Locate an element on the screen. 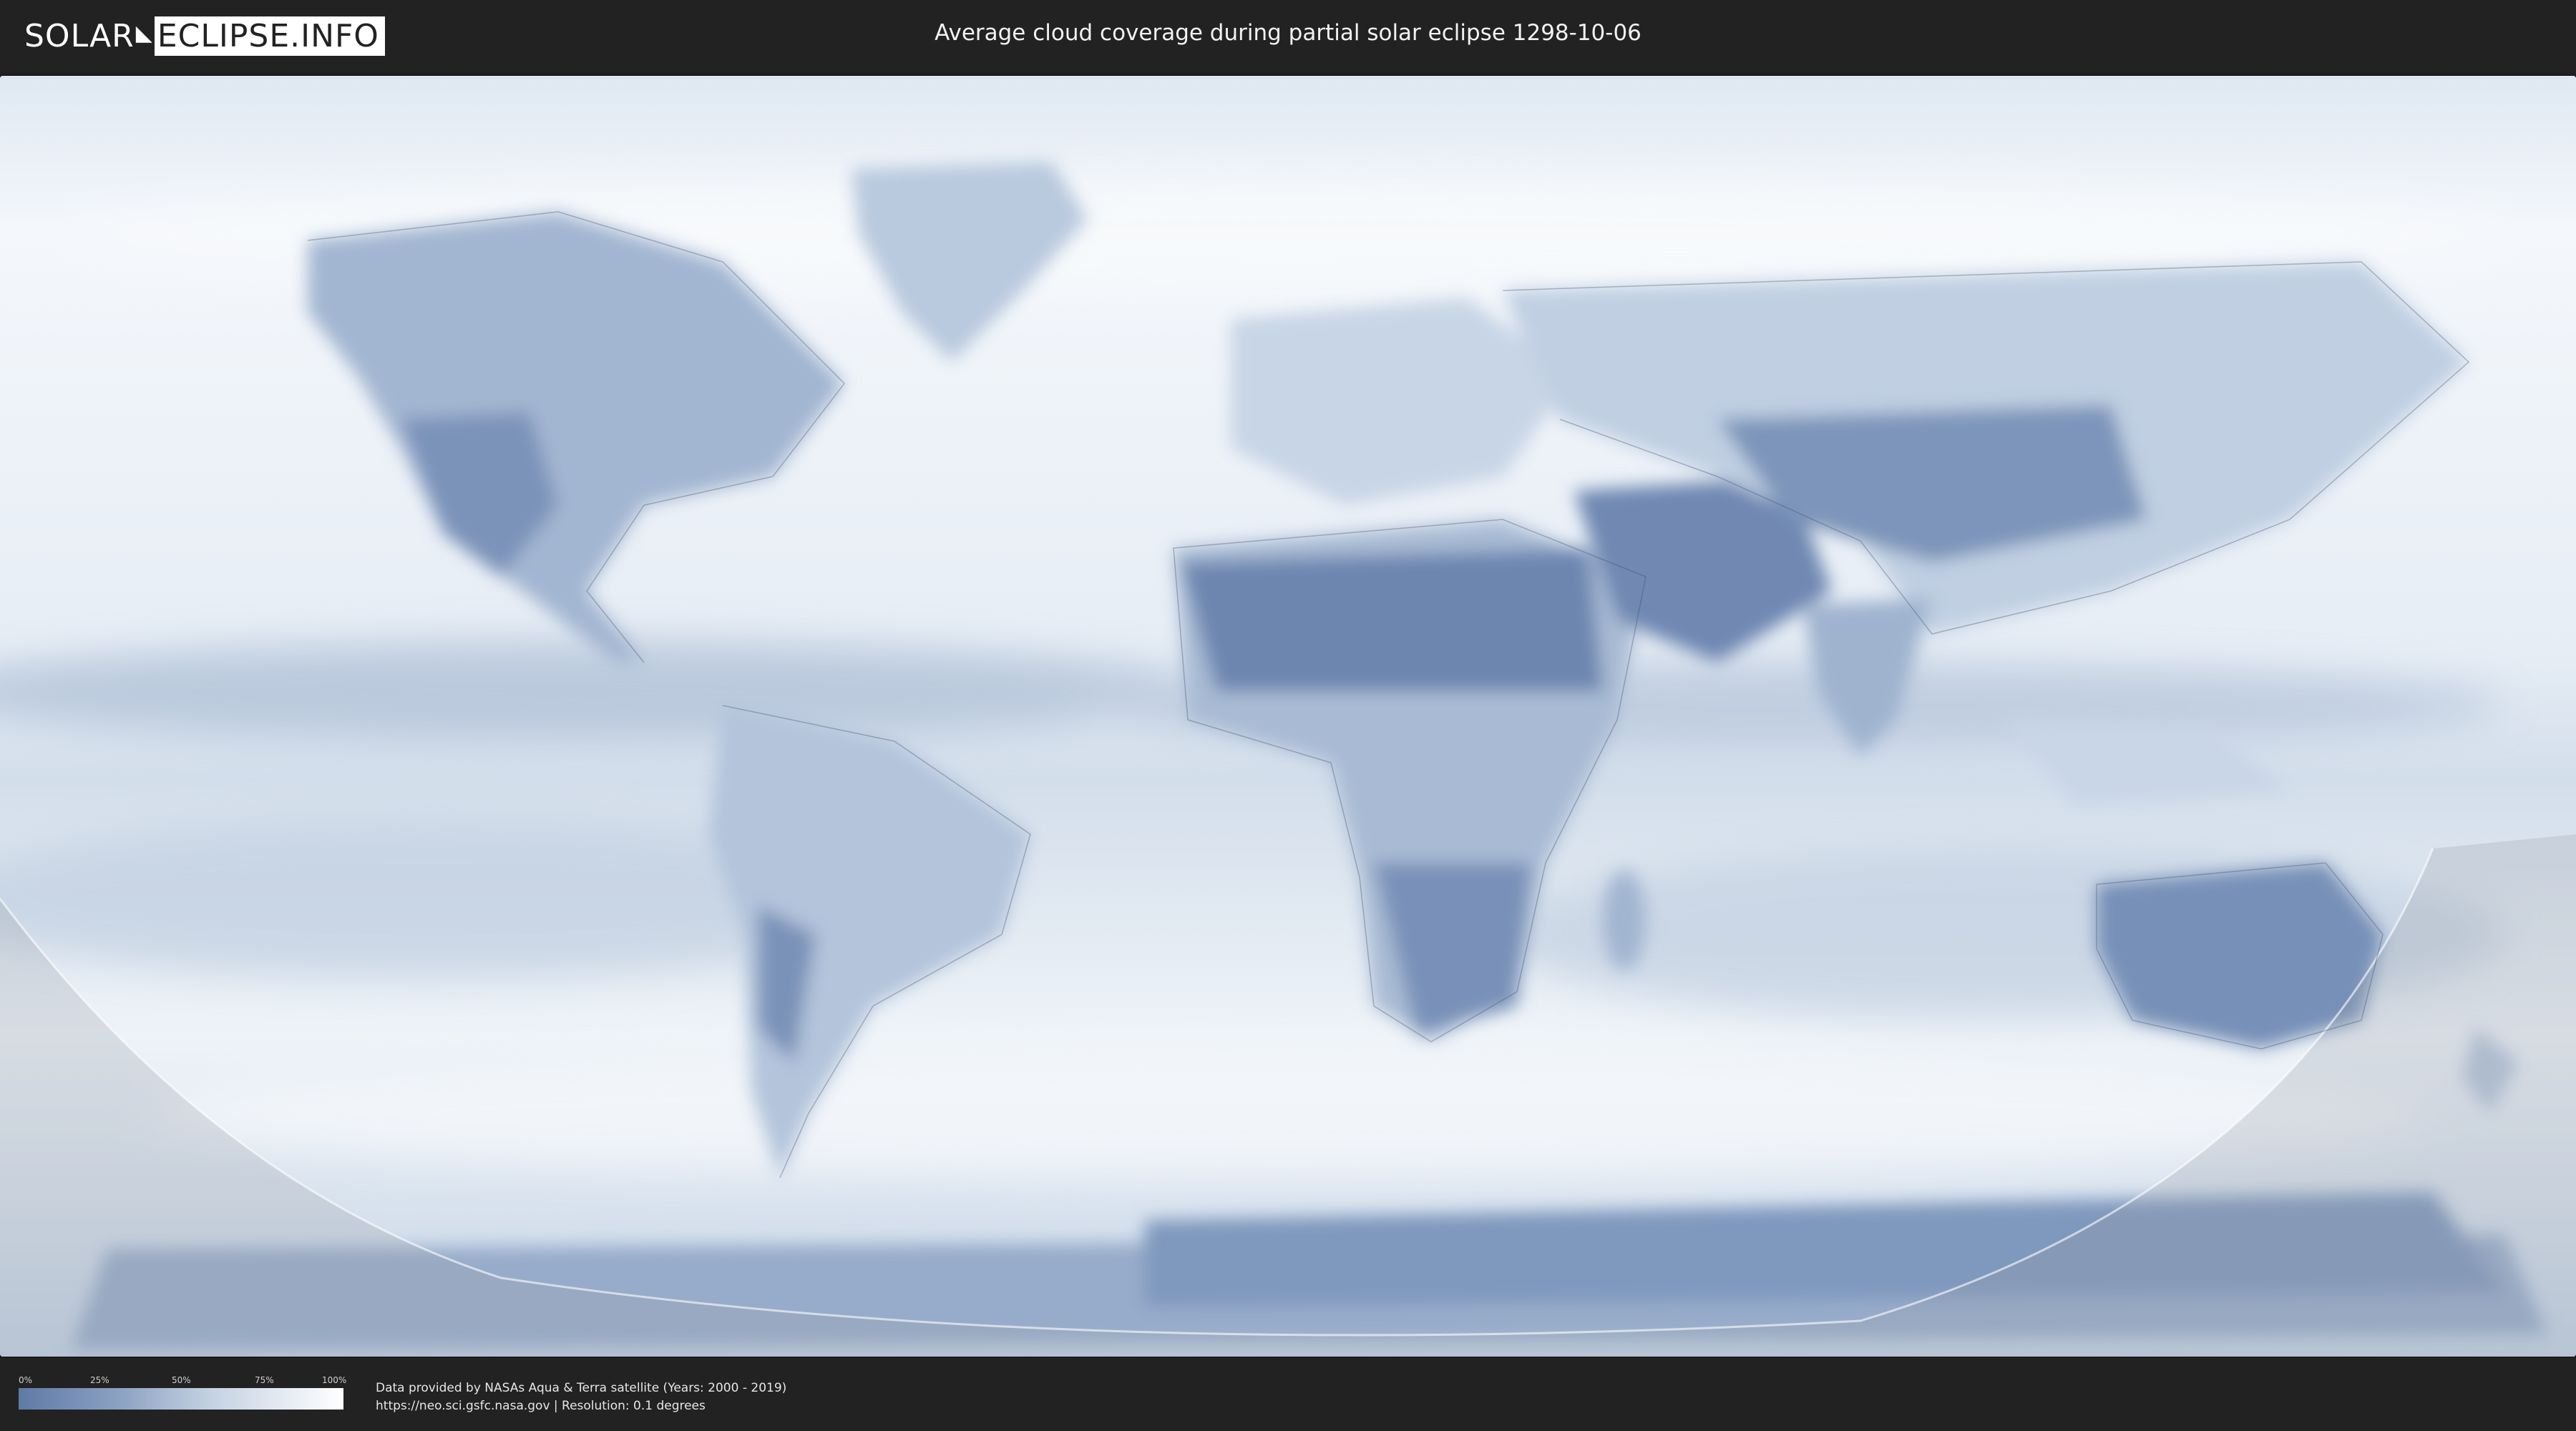 This screenshot has width=2576, height=1431. cloud-cover-legend: 0% 25% 50% 75% 100% is located at coordinates (183, 1392).